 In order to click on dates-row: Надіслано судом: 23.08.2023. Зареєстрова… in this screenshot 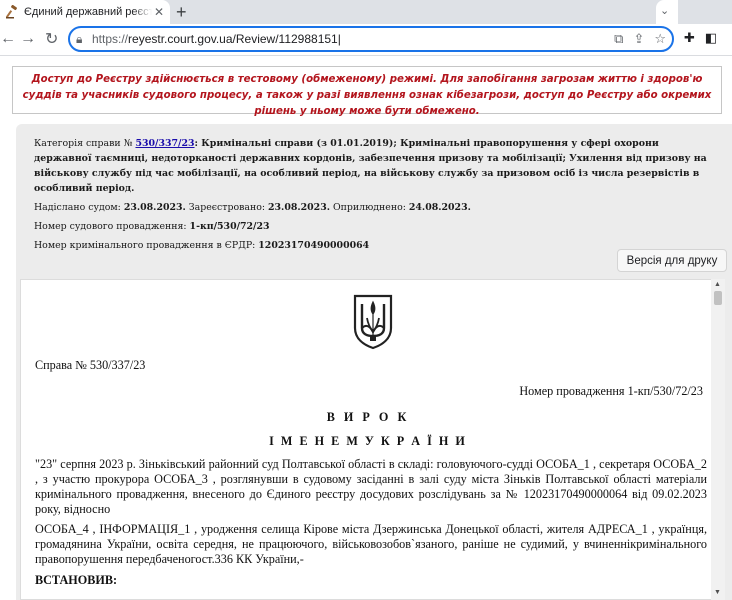, I will do `click(252, 207)`.